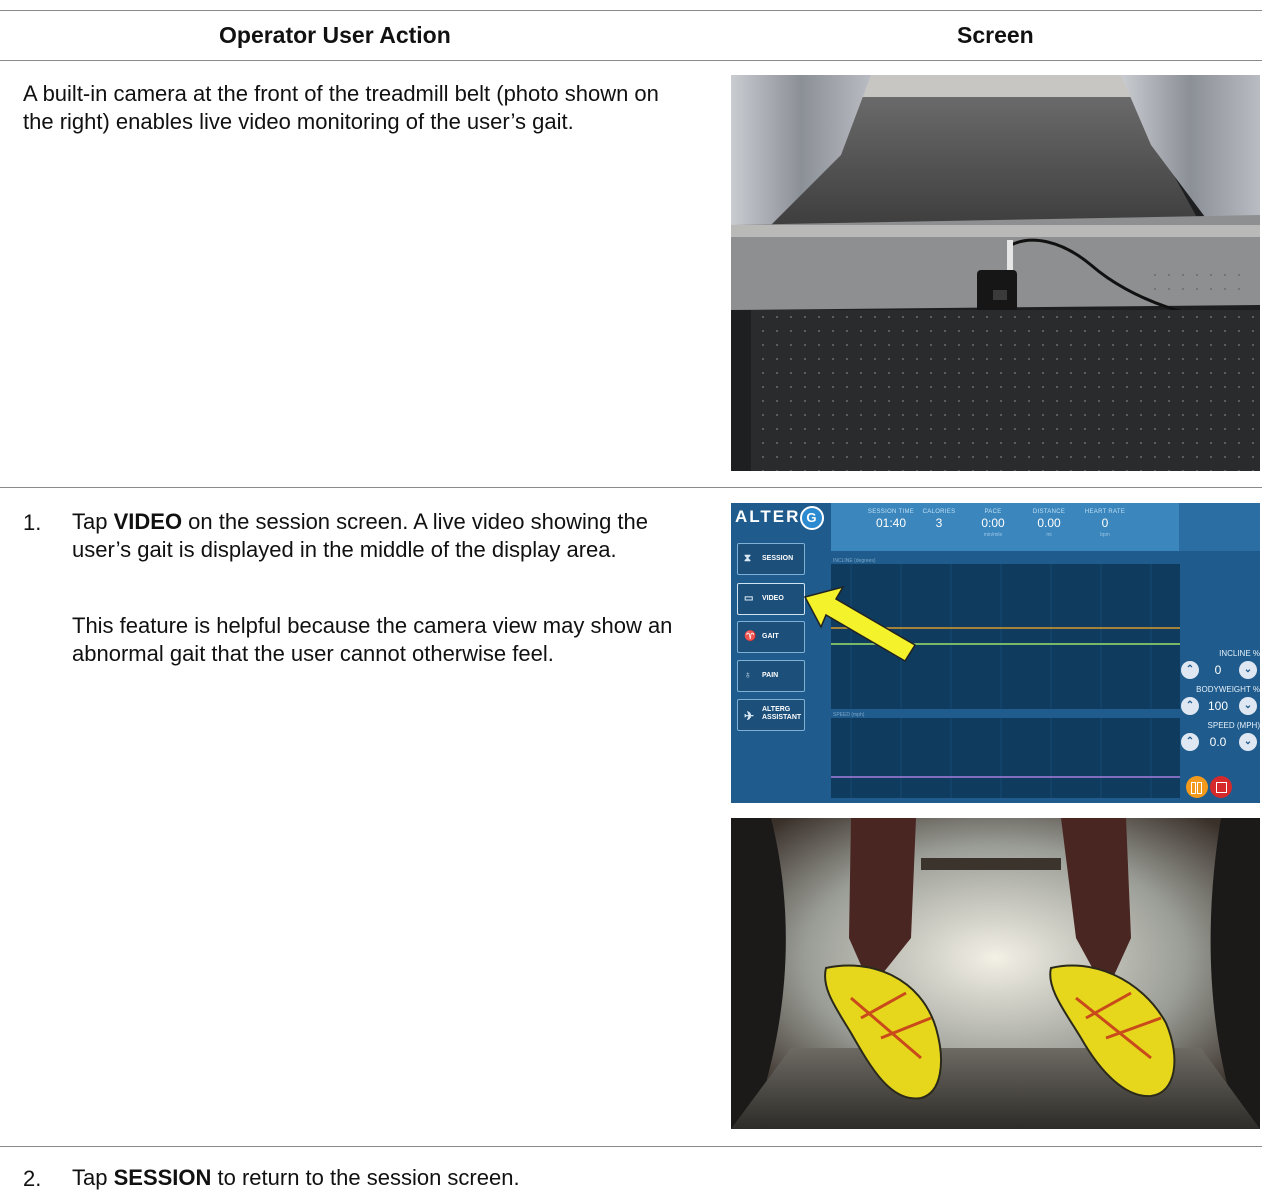 This screenshot has height=1204, width=1262. I want to click on column-header-action: Operator User Action, so click(335, 35).